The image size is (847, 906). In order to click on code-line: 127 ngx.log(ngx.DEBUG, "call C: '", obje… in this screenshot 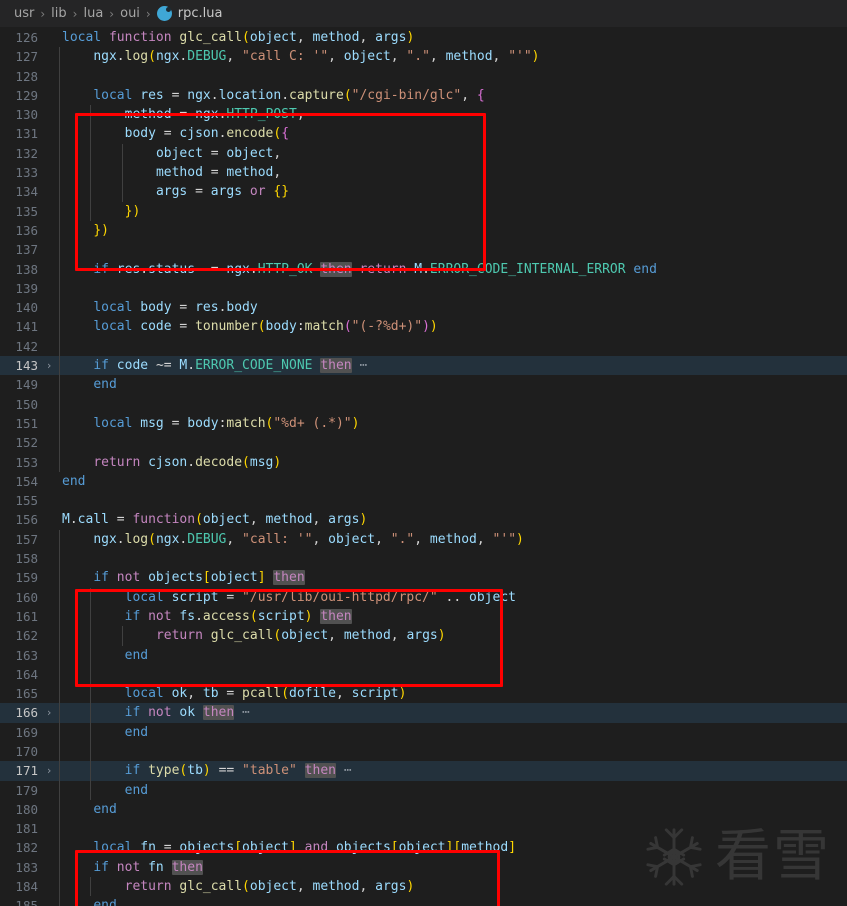, I will do `click(423, 57)`.